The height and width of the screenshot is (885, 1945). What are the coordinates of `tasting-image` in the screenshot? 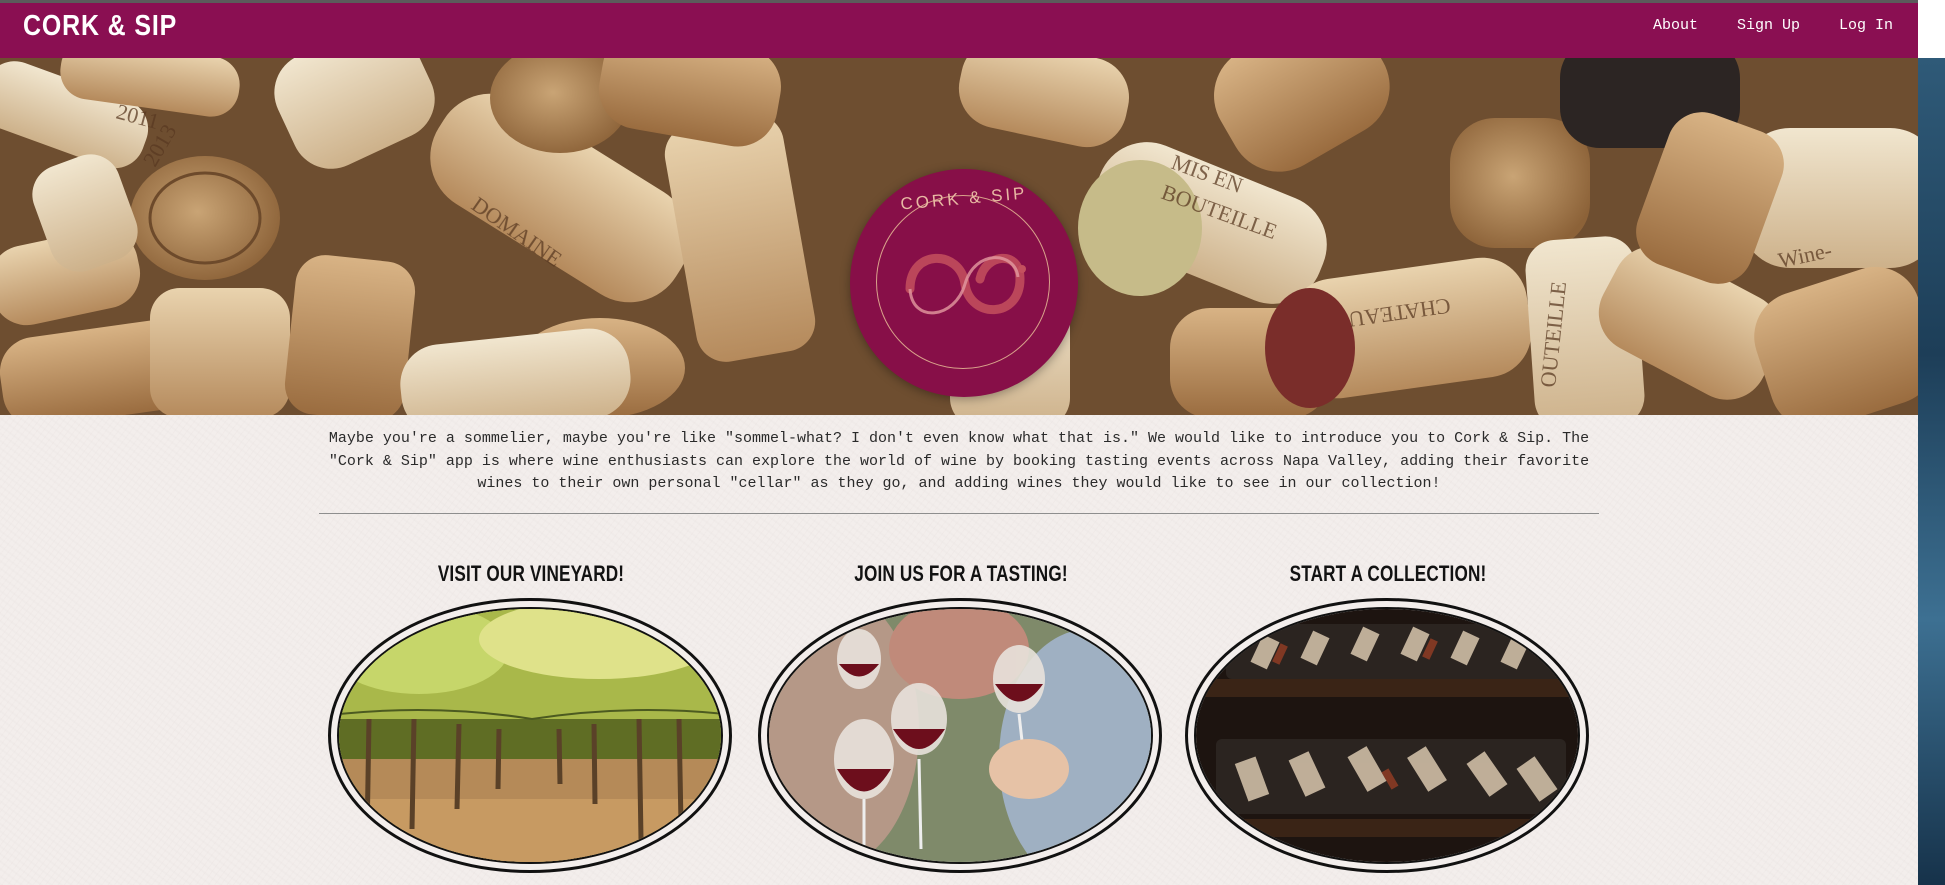 It's located at (960, 735).